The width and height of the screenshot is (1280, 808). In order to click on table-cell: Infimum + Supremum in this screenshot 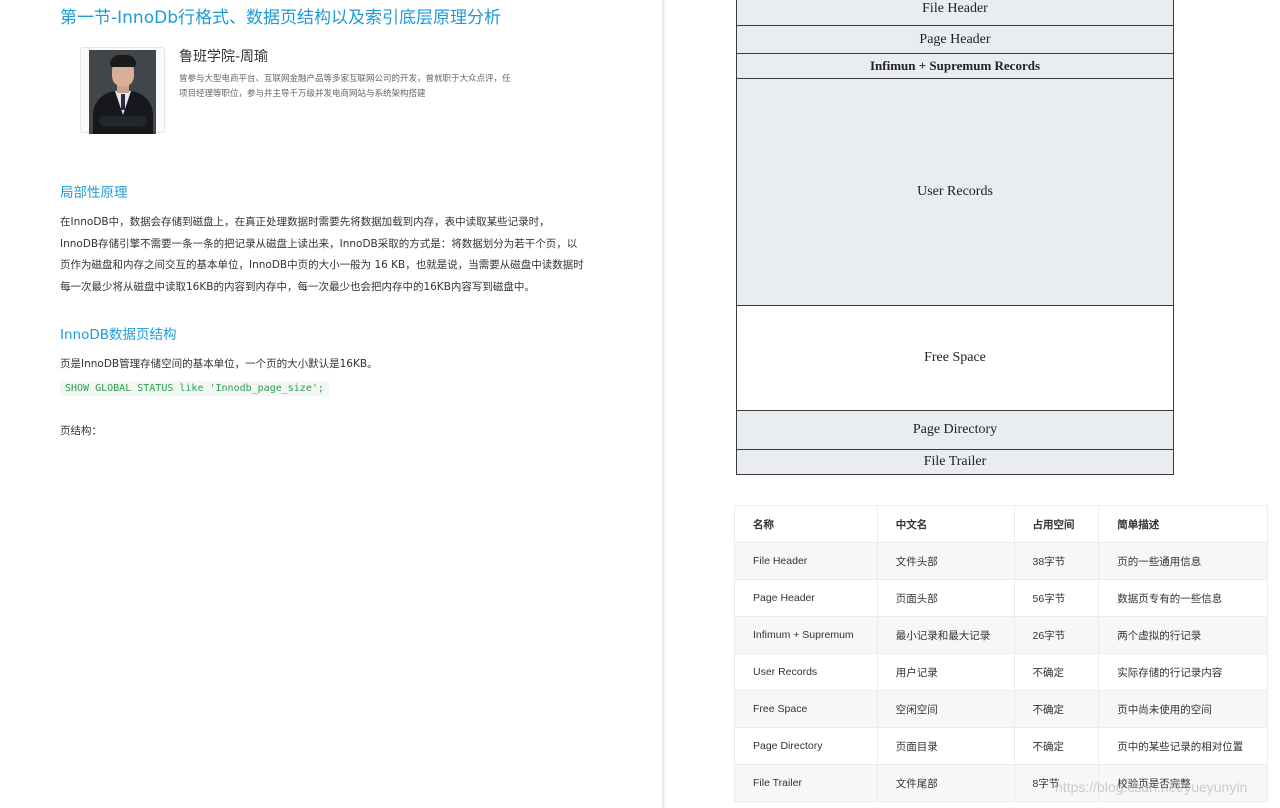, I will do `click(806, 635)`.